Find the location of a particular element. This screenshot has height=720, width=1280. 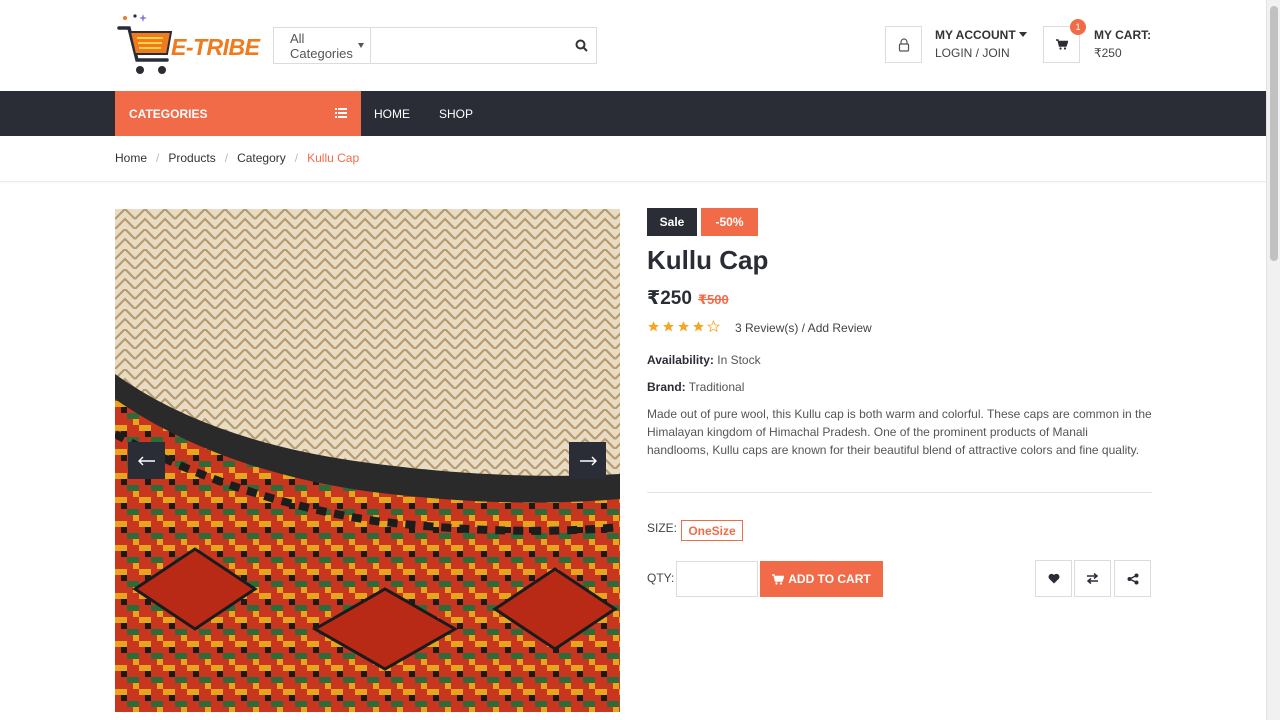

compare-button is located at coordinates (1092, 578).